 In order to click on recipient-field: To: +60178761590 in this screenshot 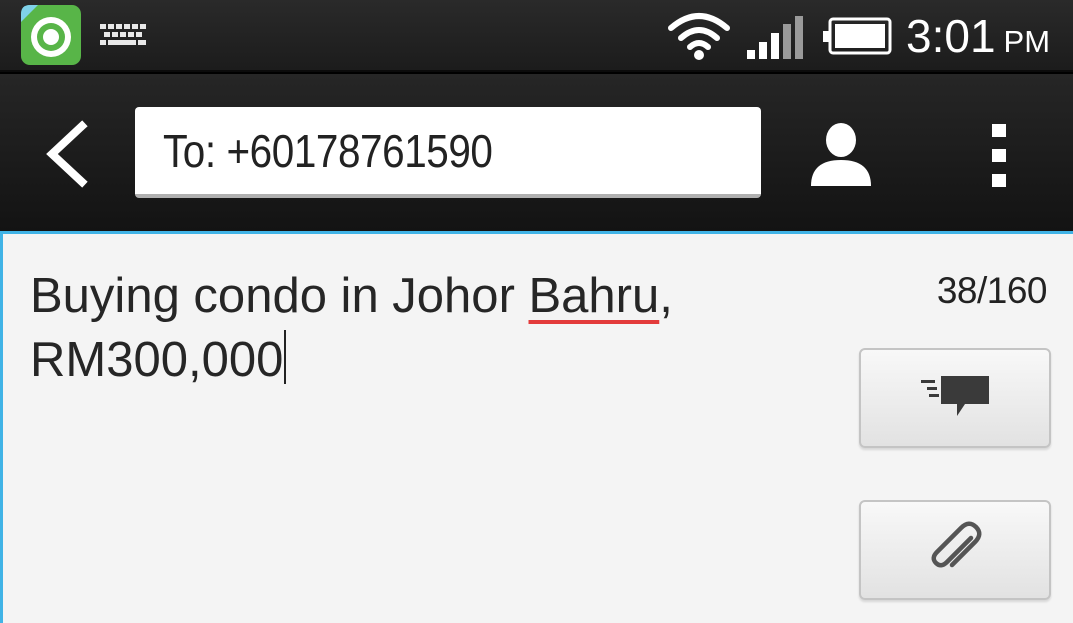, I will do `click(448, 152)`.